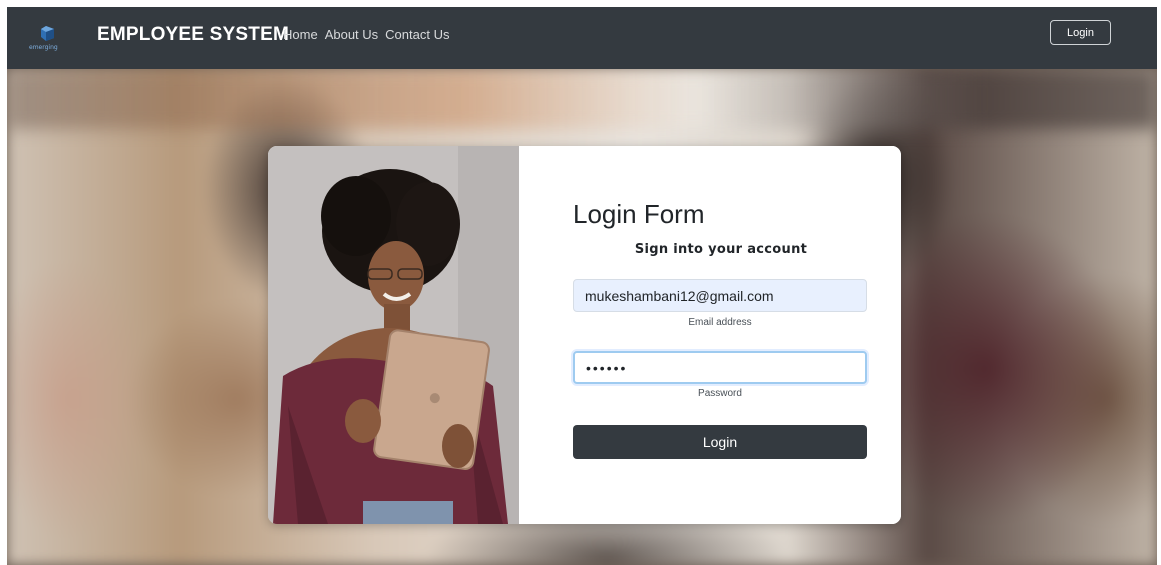 The height and width of the screenshot is (565, 1161). I want to click on login-submit-button: Login, so click(720, 442).